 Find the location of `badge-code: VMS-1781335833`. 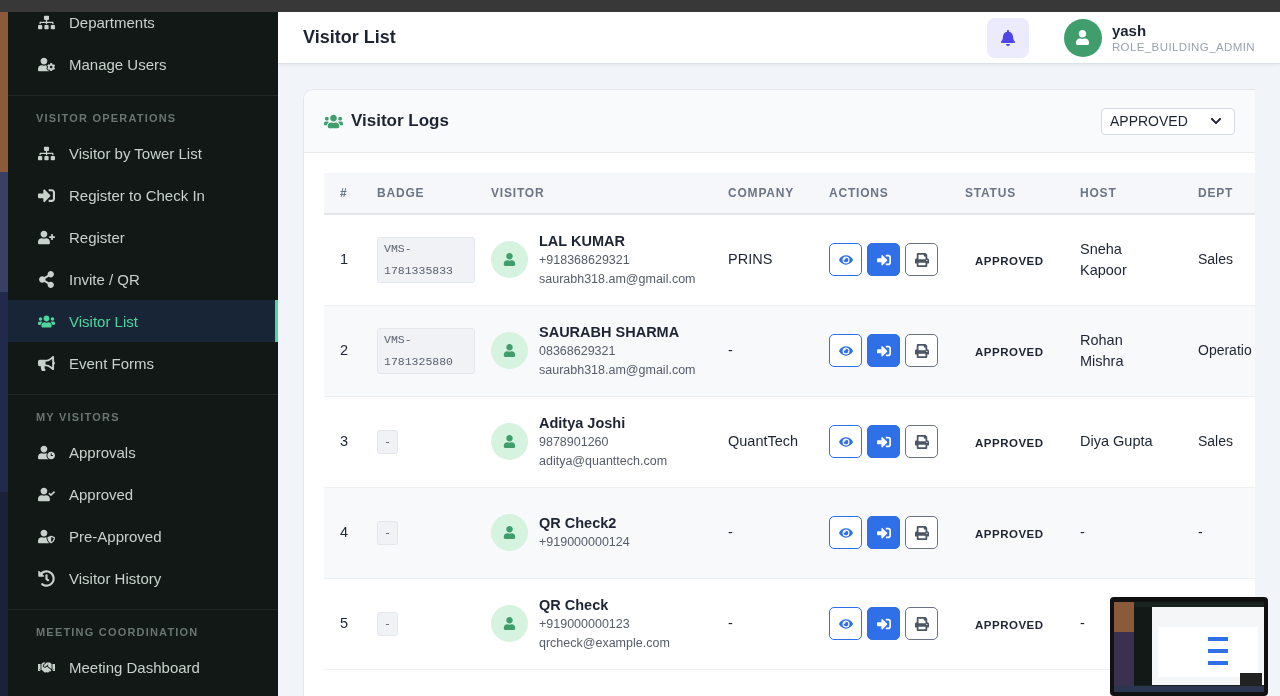

badge-code: VMS-1781335833 is located at coordinates (426, 259).